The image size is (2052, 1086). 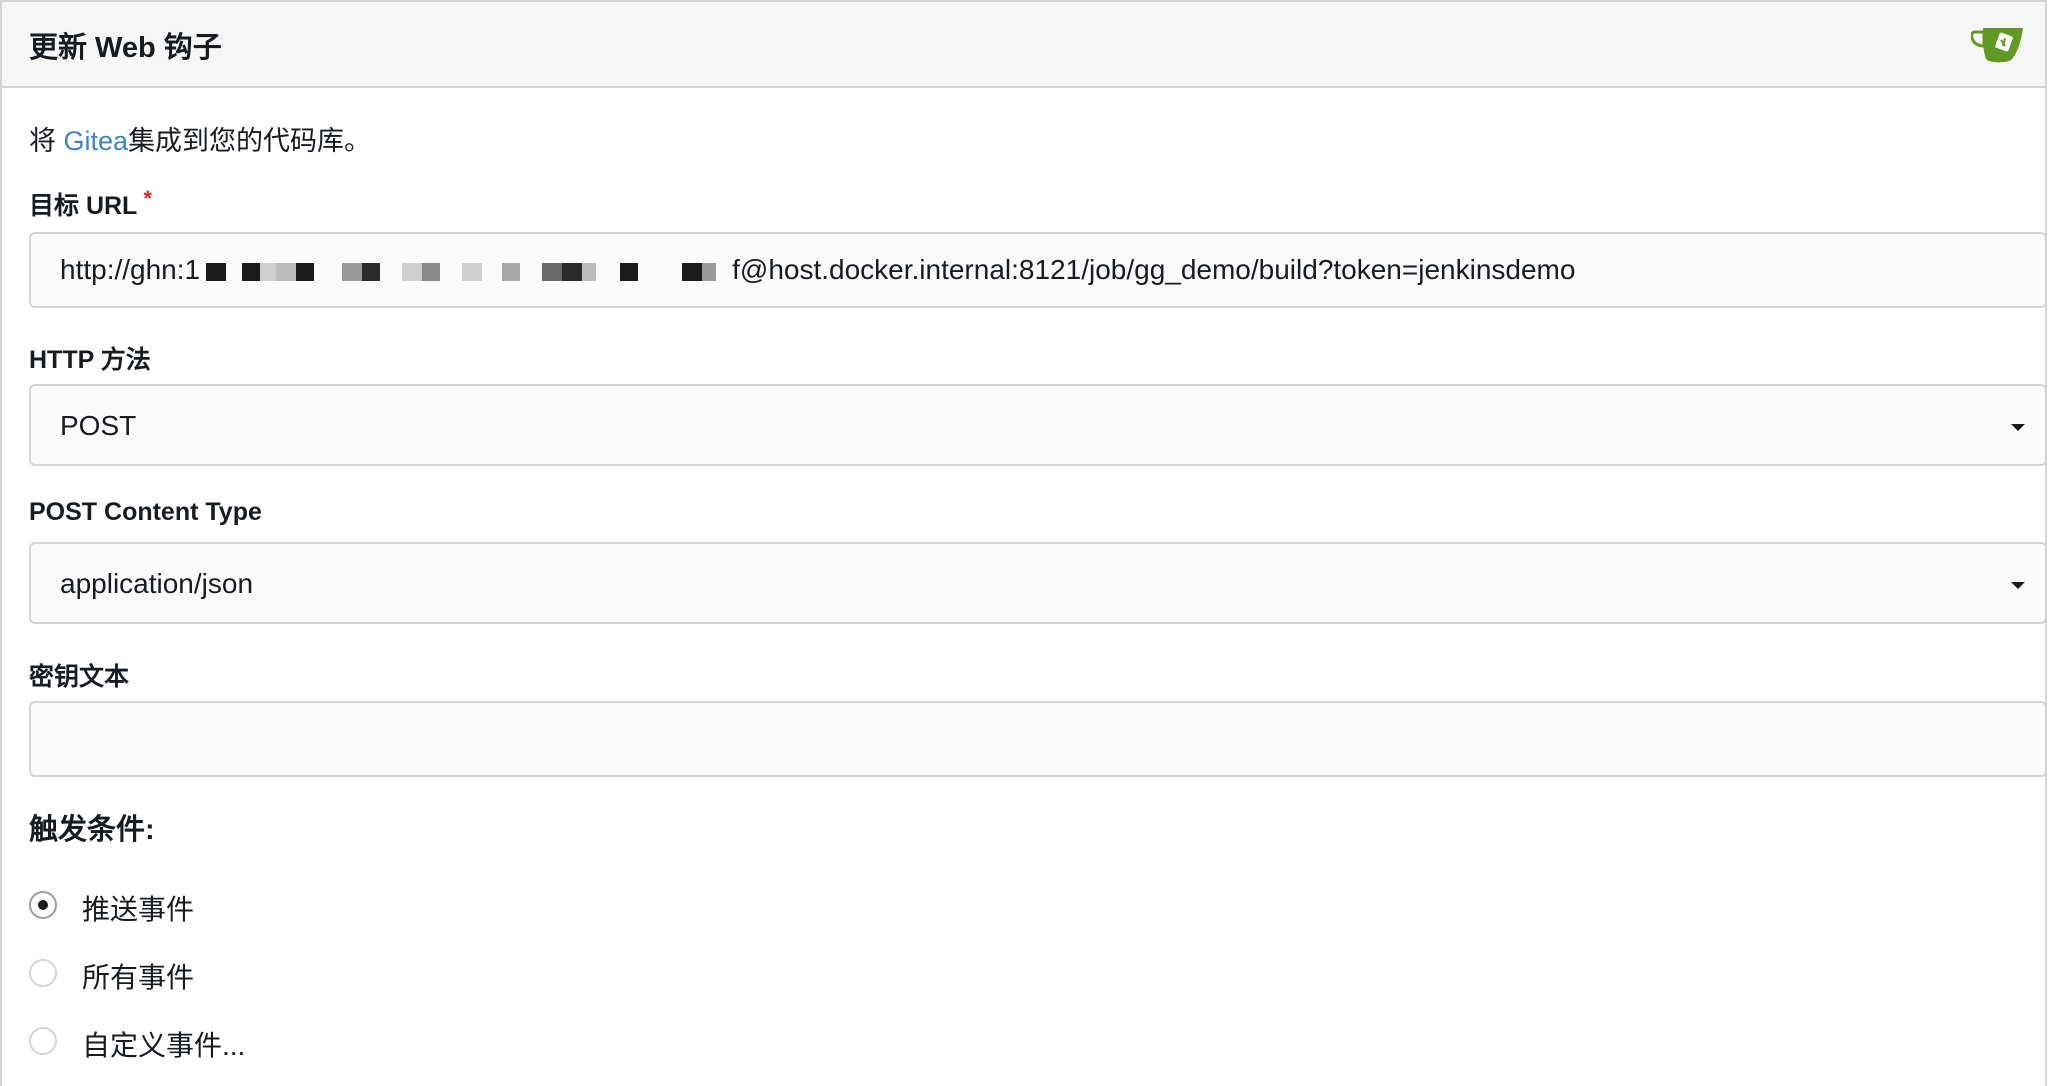 I want to click on url-value-start: http://ghn:1, so click(x=130, y=269).